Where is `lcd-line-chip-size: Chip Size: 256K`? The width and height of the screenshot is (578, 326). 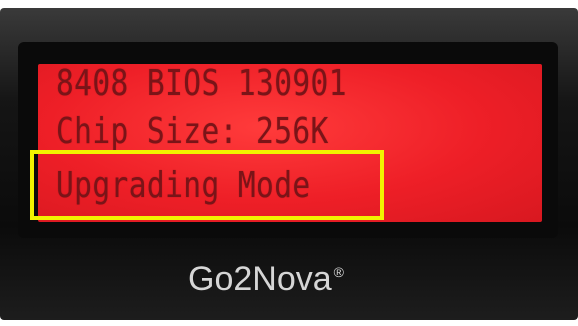 lcd-line-chip-size: Chip Size: 256K is located at coordinates (192, 131).